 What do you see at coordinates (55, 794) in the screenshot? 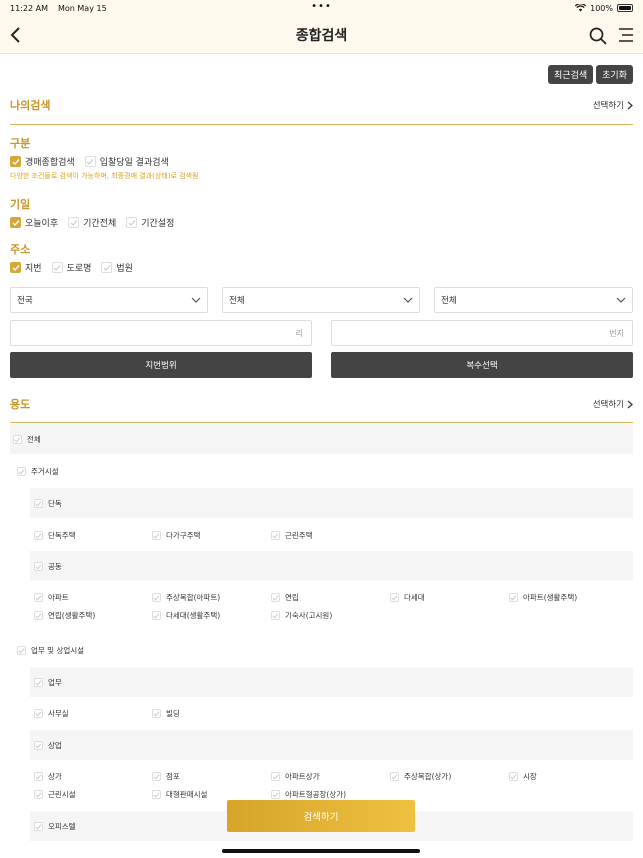
I see `tree-leaf: 근린시설` at bounding box center [55, 794].